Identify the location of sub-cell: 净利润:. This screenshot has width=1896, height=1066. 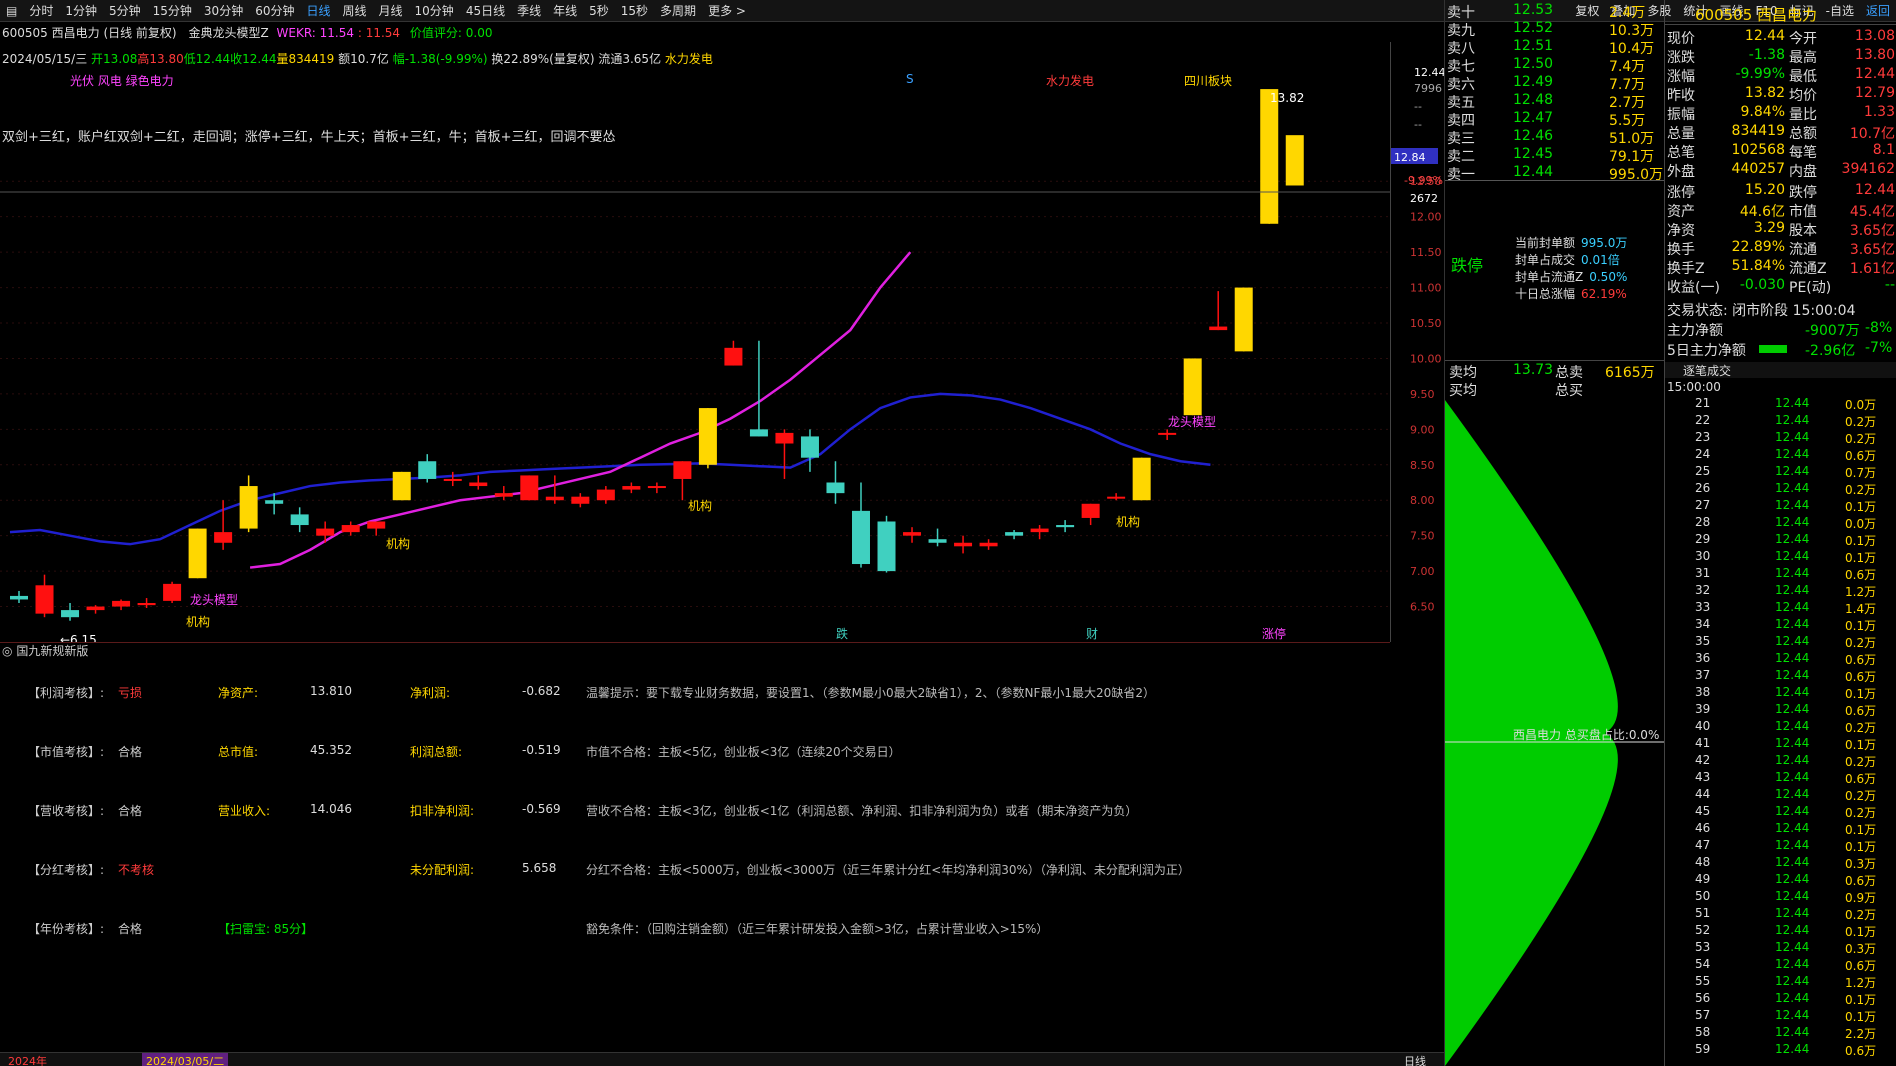
(430, 693).